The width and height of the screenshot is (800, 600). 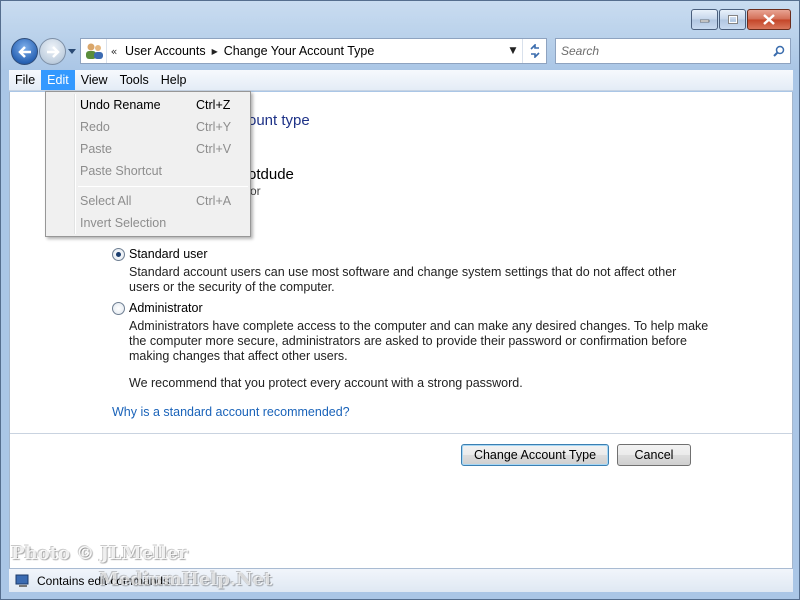 I want to click on maximize-icon, so click(x=732, y=19).